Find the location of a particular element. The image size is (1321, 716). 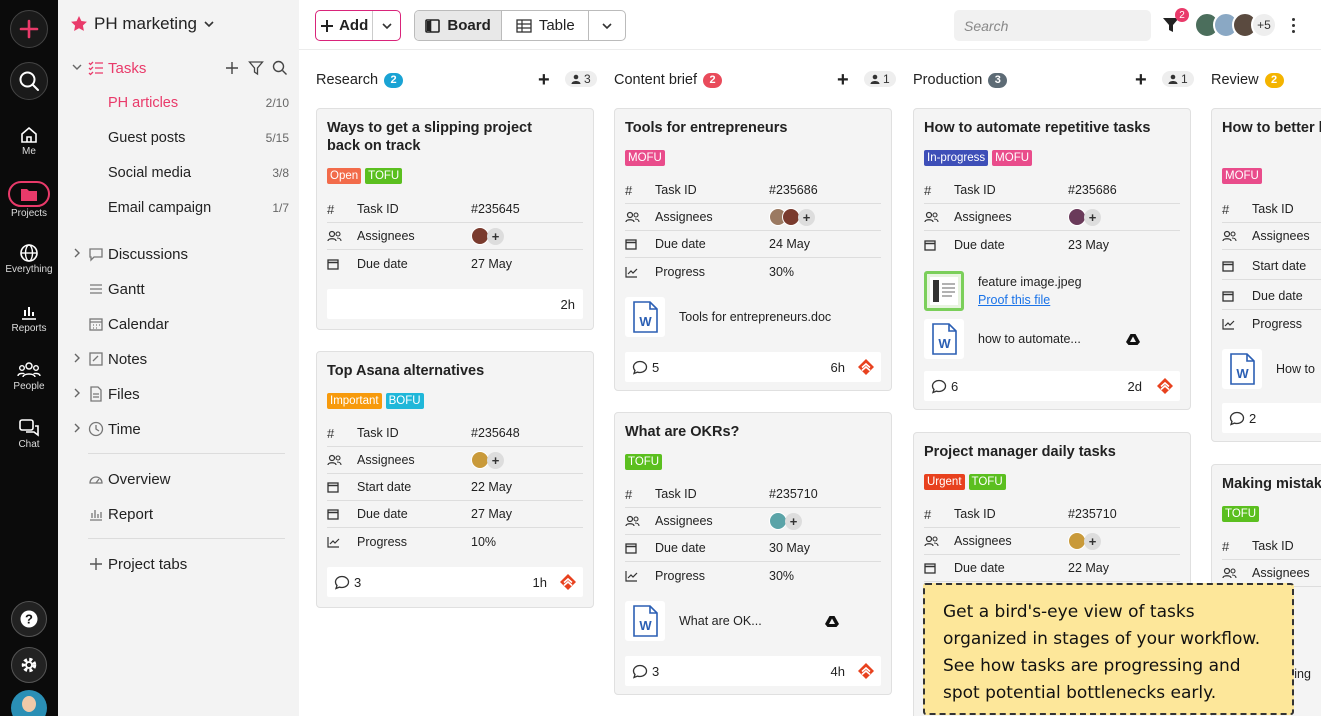

task-list-email-campaign: Email campaign is located at coordinates (159, 208).